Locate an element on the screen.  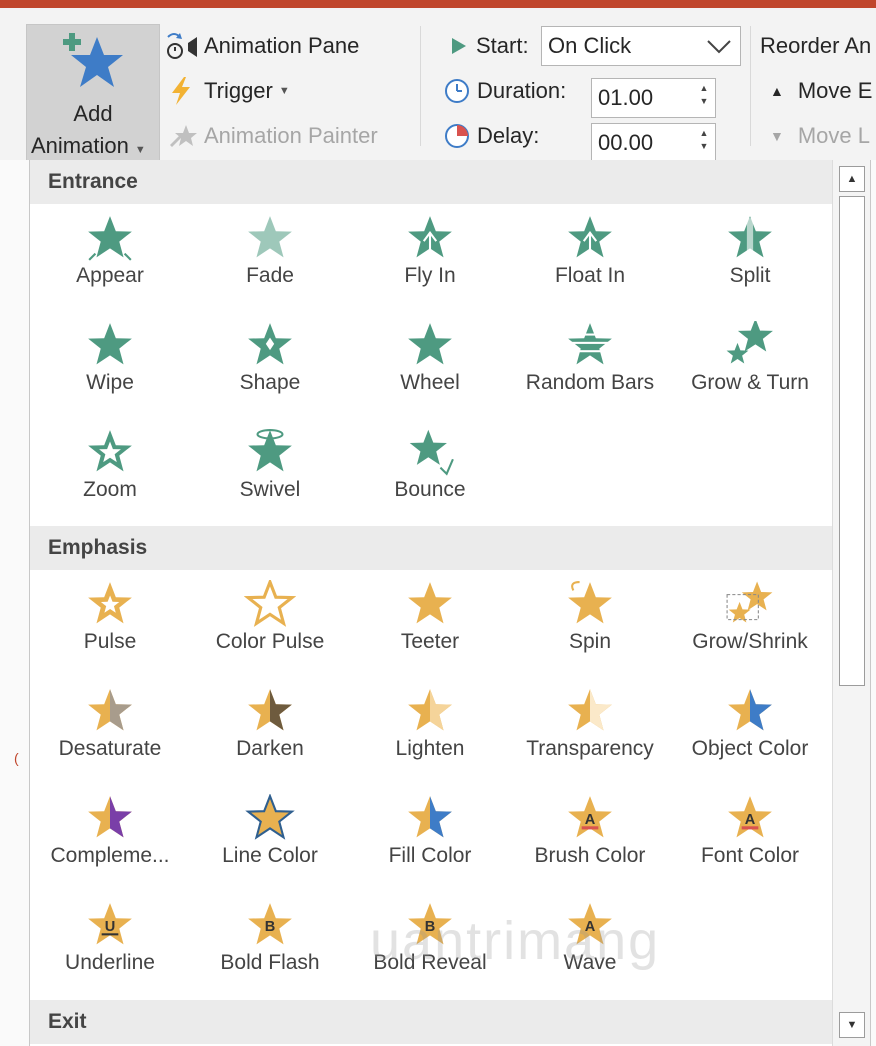
start-dropdown: On Click is located at coordinates (641, 46).